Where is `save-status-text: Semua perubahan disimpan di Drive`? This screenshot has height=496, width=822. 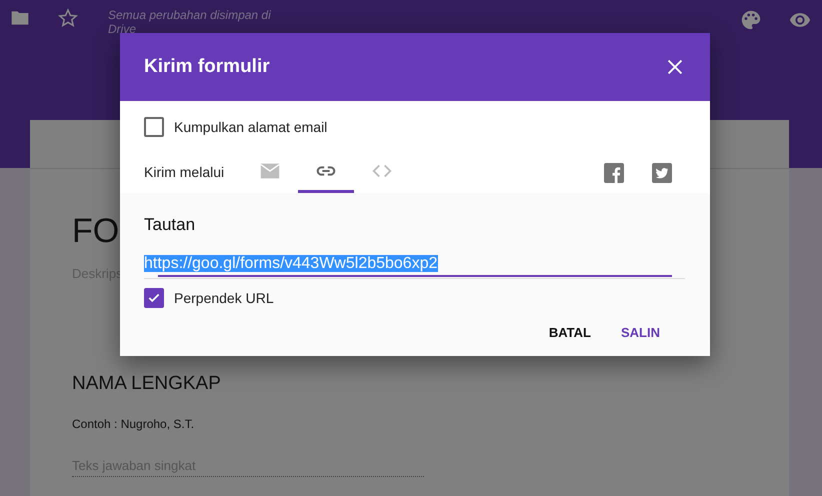 save-status-text: Semua perubahan disimpan di Drive is located at coordinates (190, 22).